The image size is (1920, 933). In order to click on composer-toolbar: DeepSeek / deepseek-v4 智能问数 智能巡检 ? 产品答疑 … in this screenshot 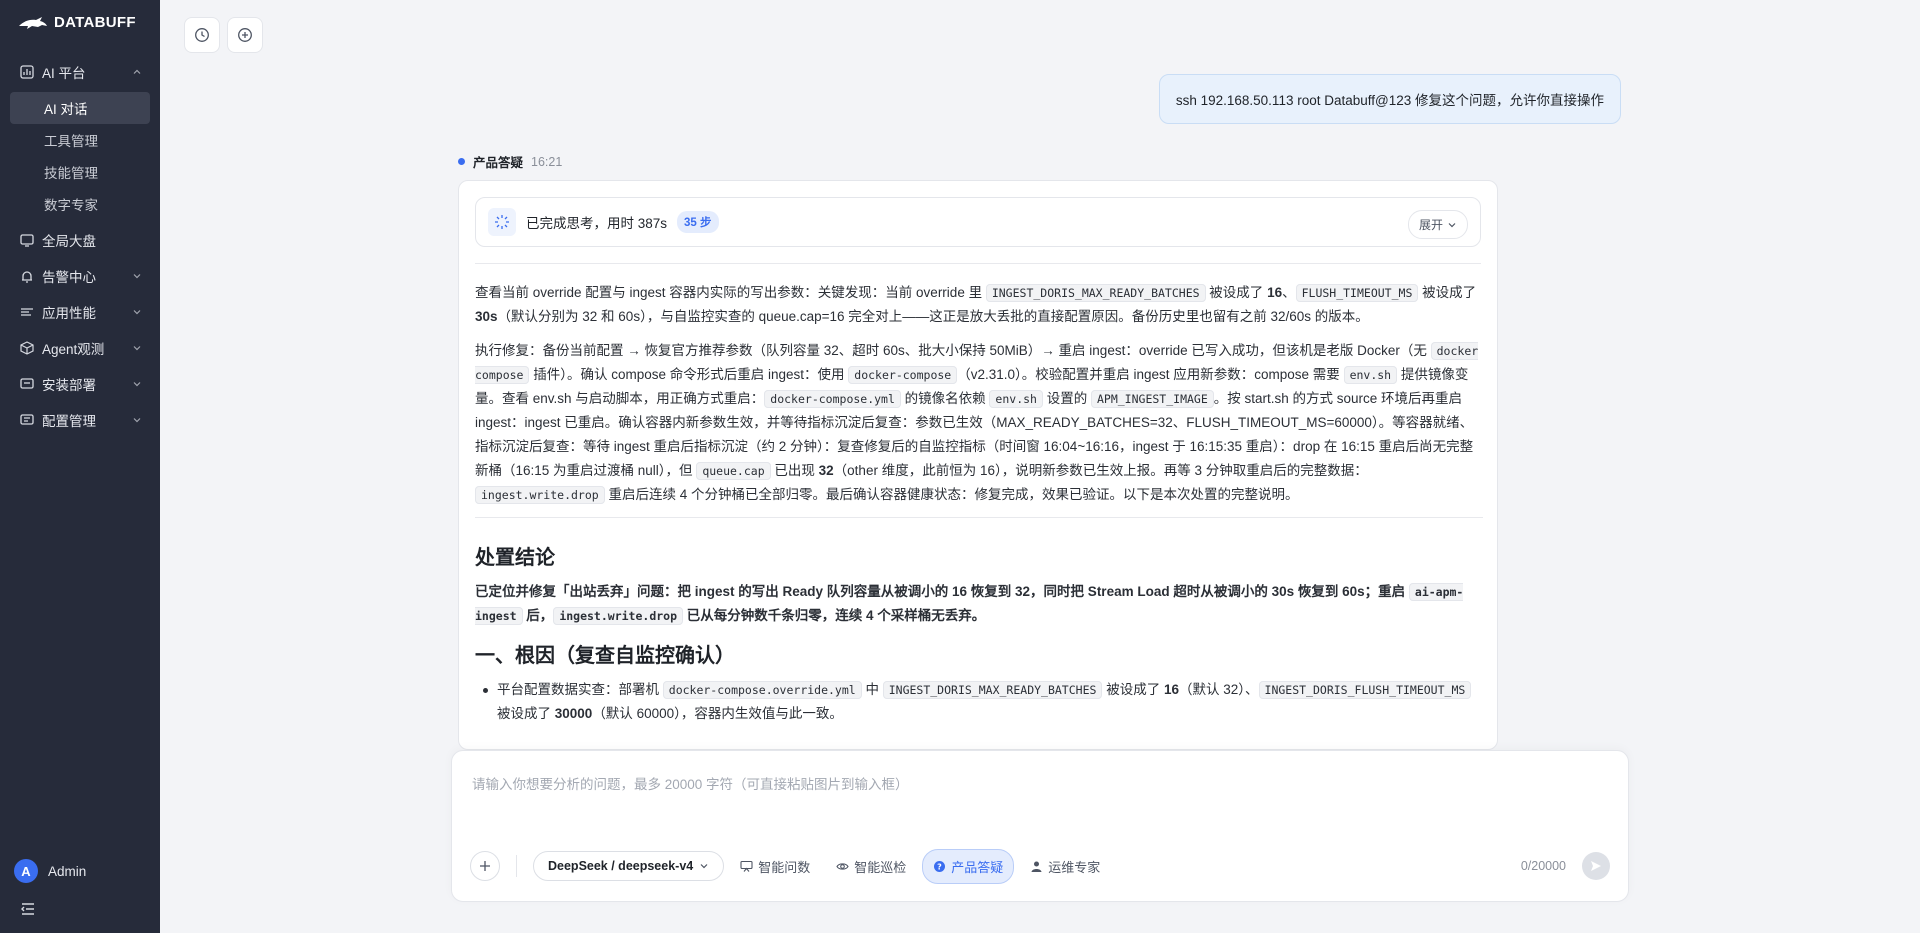, I will do `click(1040, 866)`.